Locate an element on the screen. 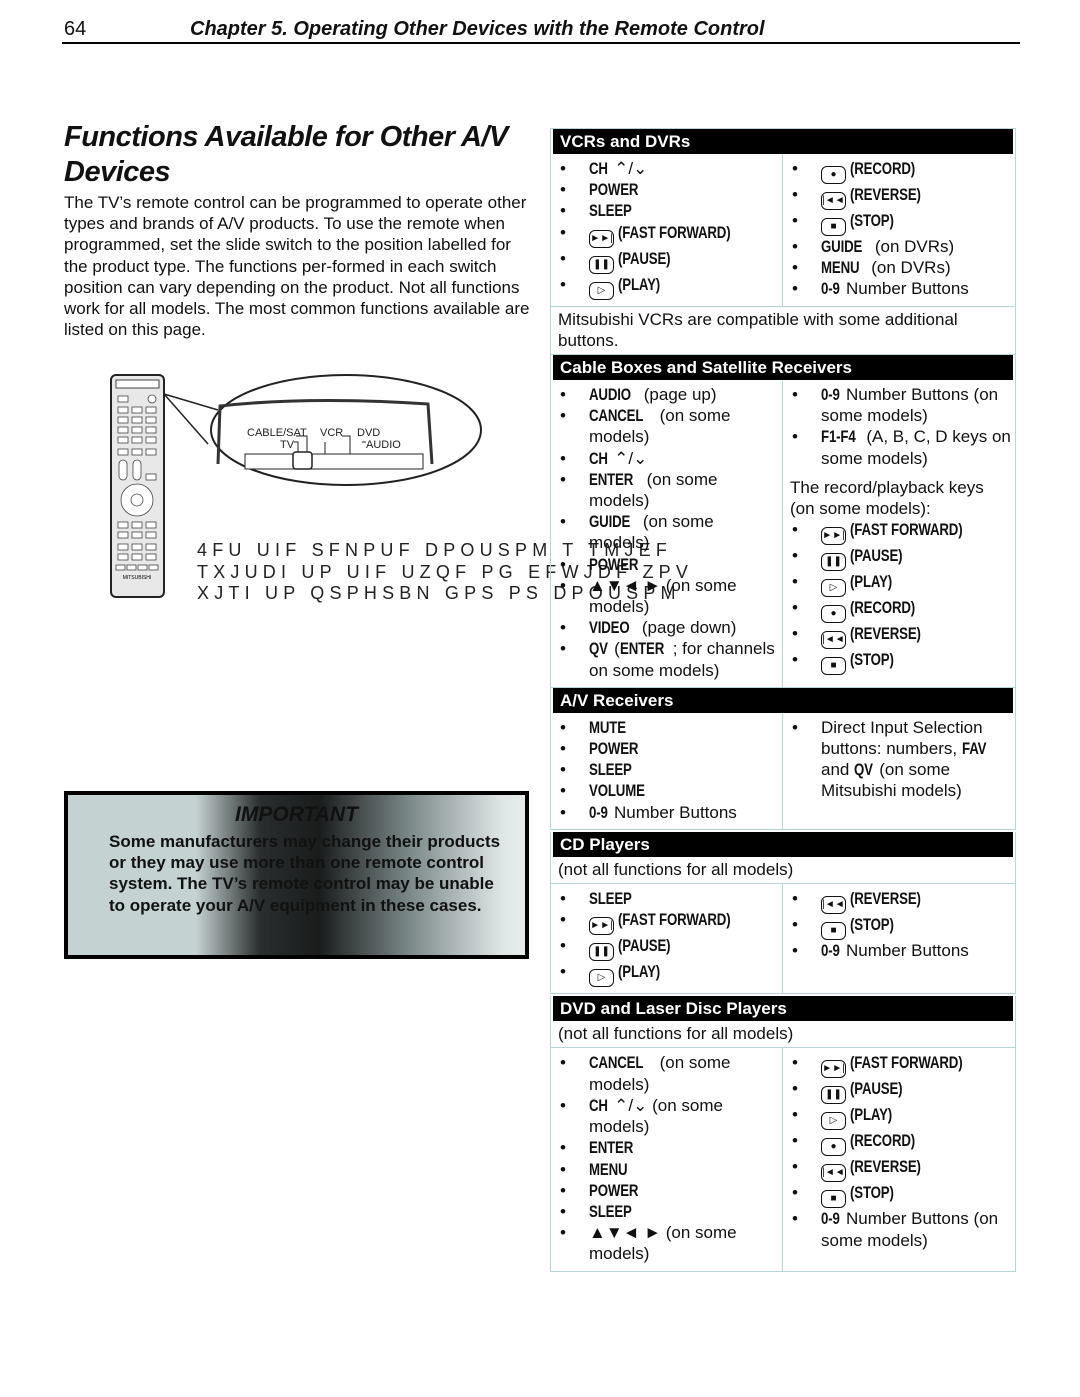 This screenshot has width=1080, height=1397. item-text: (page up) is located at coordinates (678, 395).